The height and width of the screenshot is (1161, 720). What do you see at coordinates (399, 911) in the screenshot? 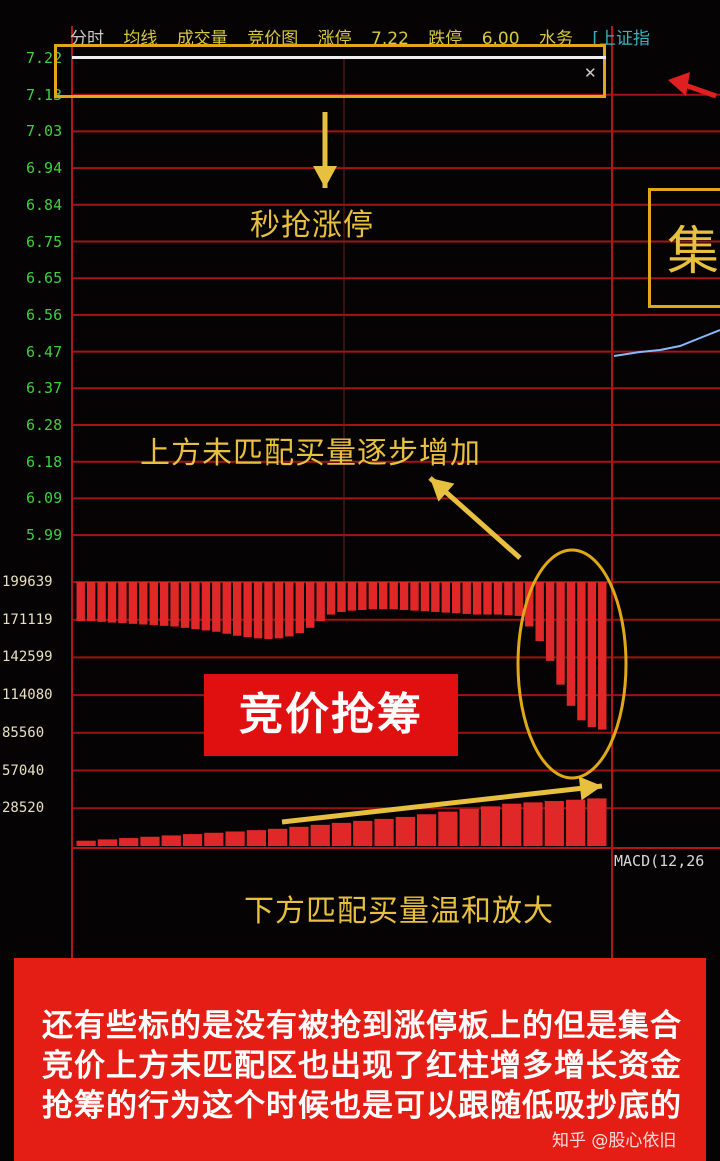
I see `annotation-lower-matched: 下方匹配买量温和放大` at bounding box center [399, 911].